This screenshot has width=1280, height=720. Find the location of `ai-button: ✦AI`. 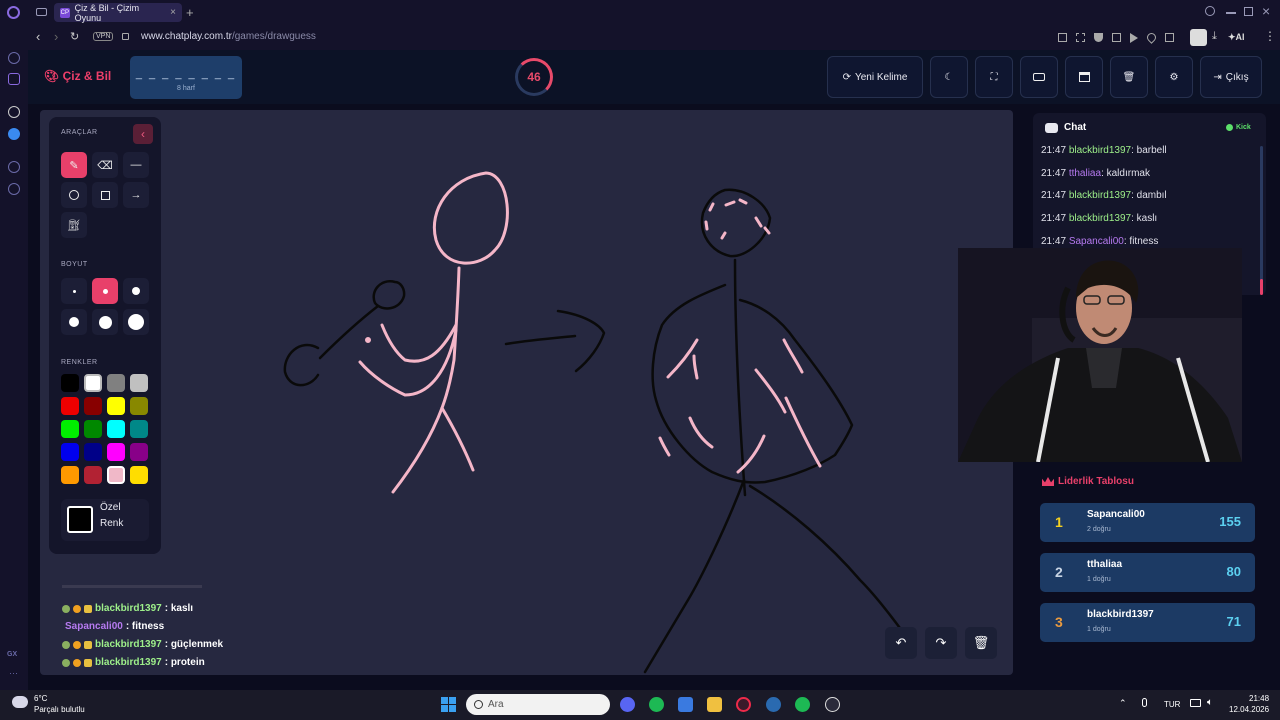

ai-button: ✦AI is located at coordinates (1236, 37).